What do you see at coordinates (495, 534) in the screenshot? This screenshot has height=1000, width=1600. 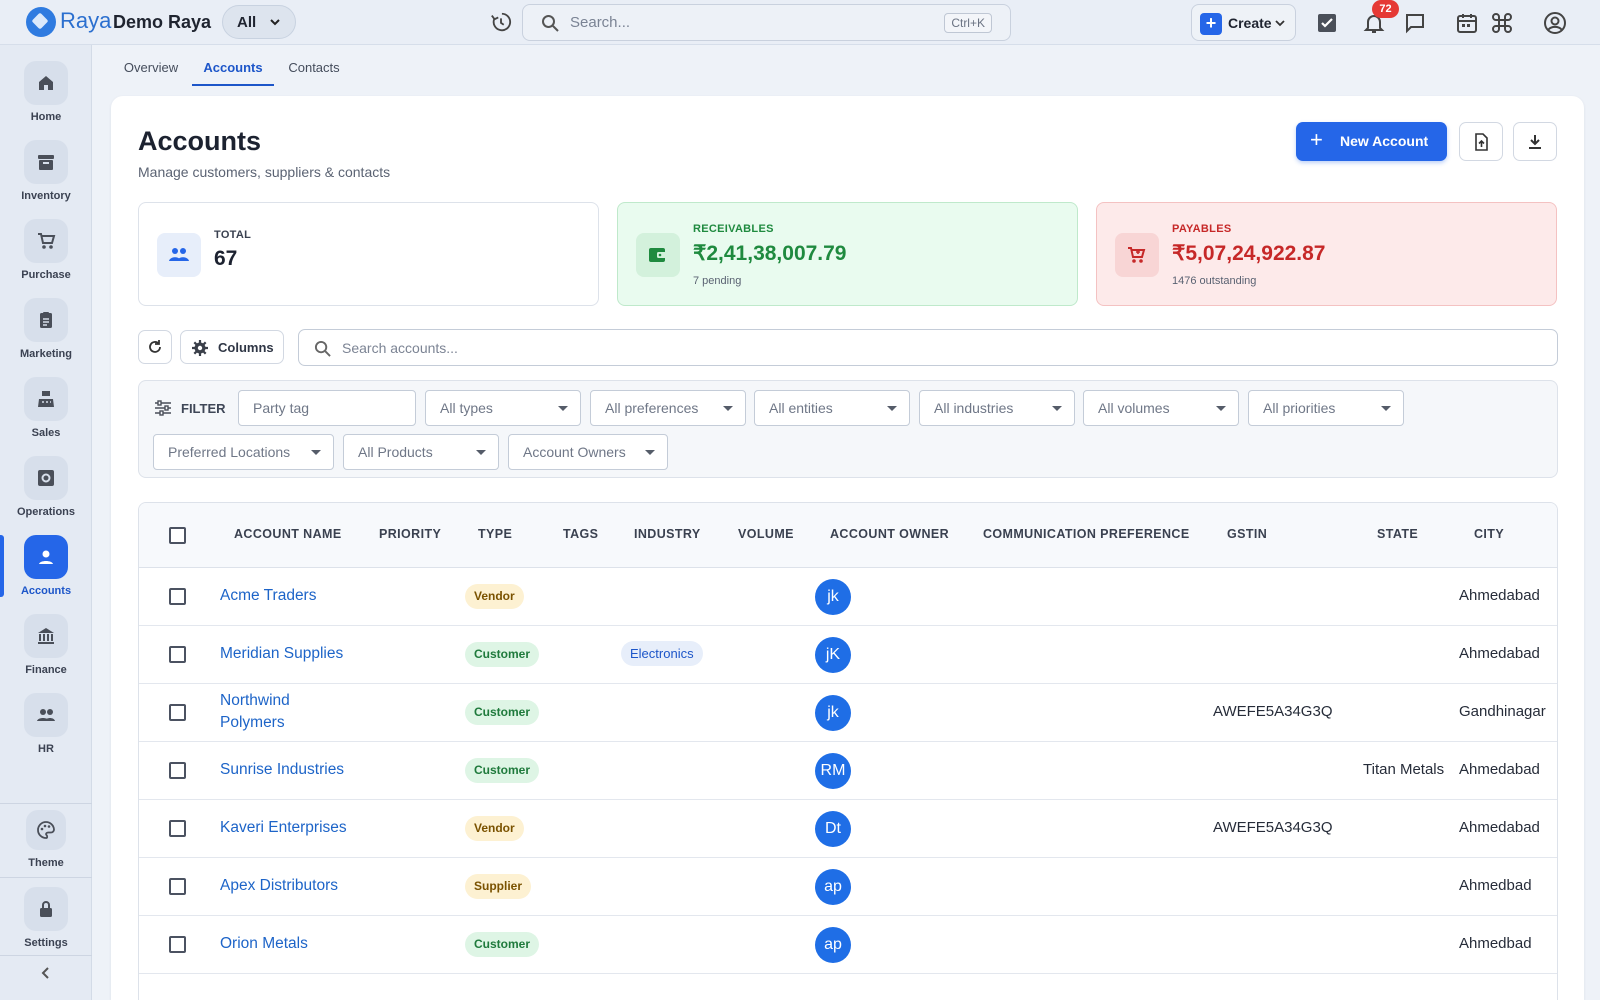 I see `col-type: TYPE` at bounding box center [495, 534].